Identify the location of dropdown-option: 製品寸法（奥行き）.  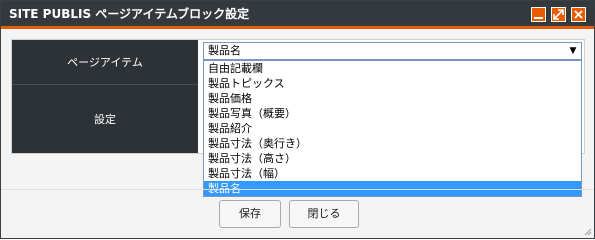
(392, 143).